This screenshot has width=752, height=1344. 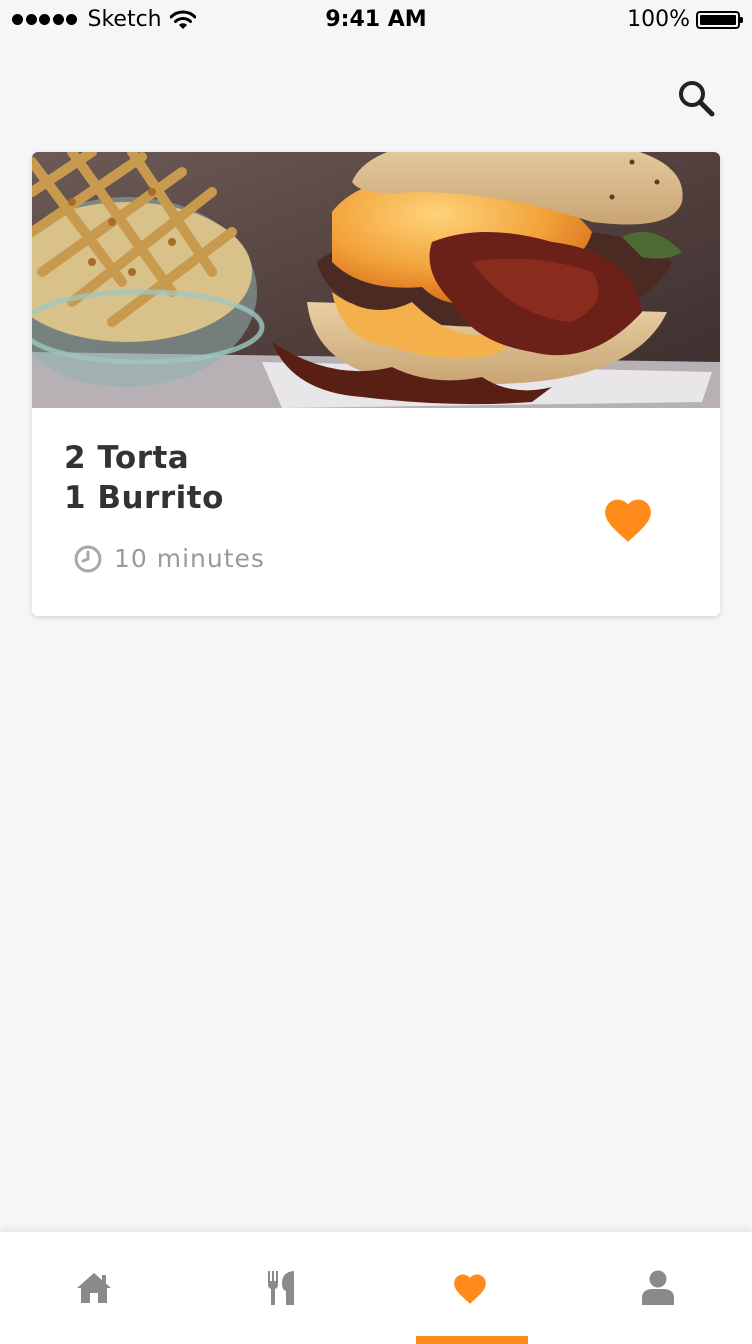 I want to click on cutlery-icon, so click(x=281, y=1288).